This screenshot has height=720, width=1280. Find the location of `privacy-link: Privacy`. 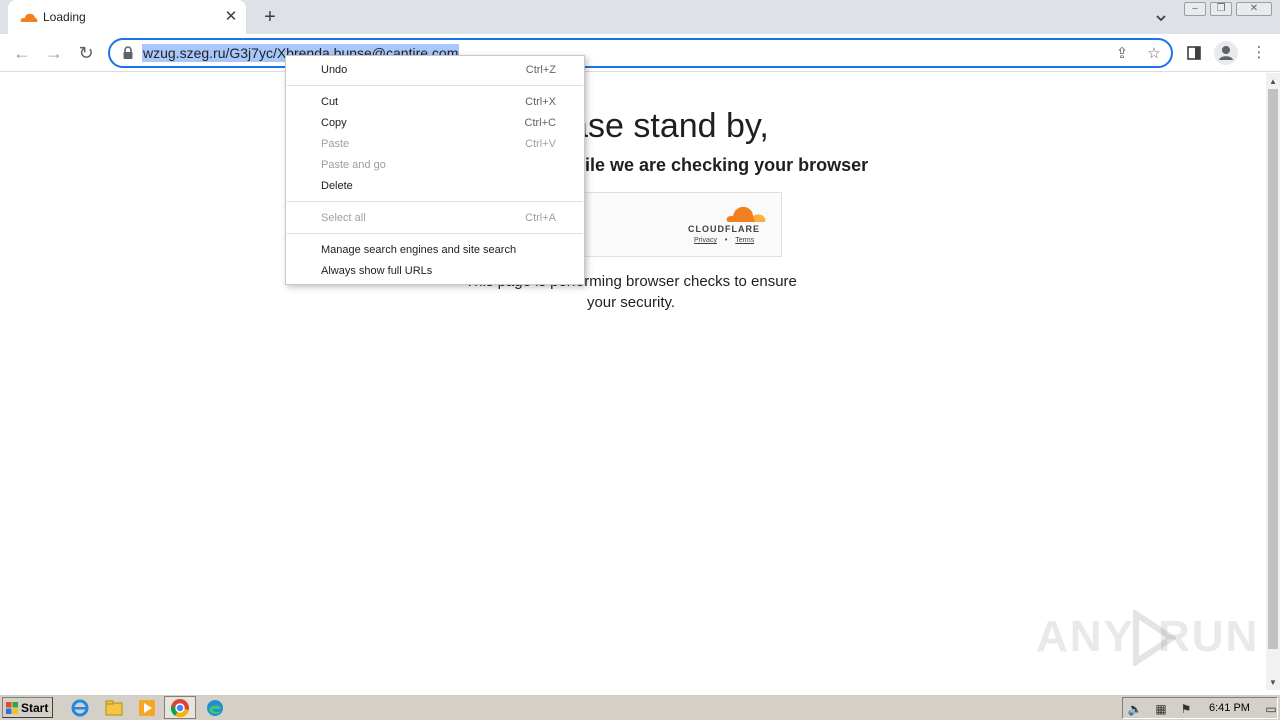

privacy-link: Privacy is located at coordinates (705, 240).